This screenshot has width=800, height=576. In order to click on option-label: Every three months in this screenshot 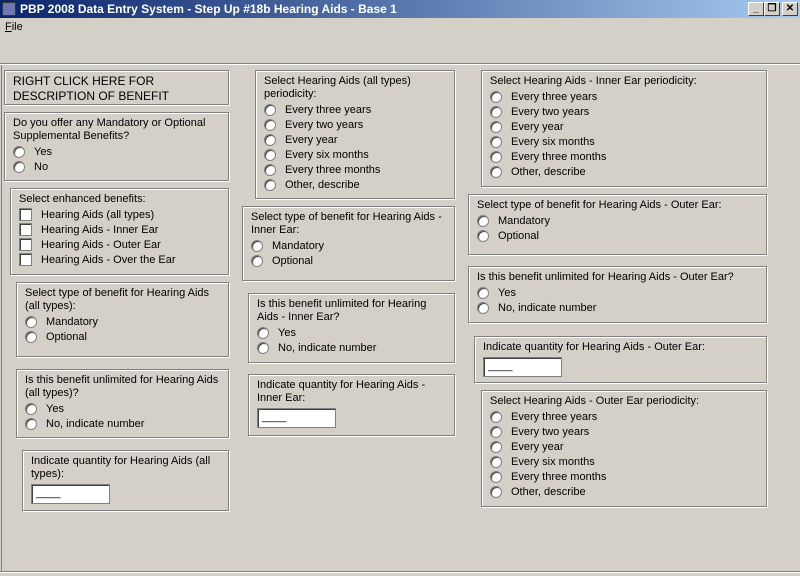, I will do `click(559, 156)`.